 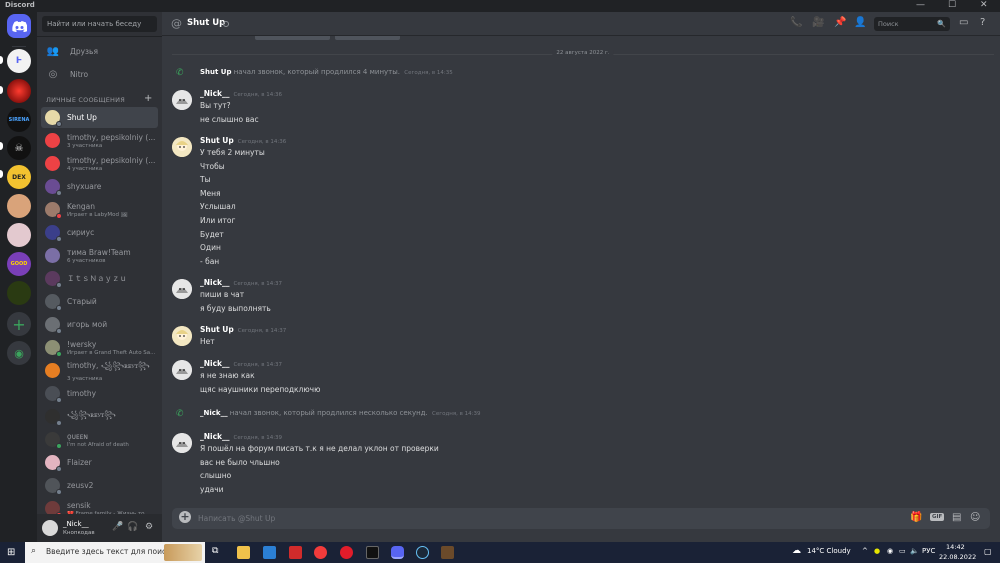 I want to click on user-avatar, so click(x=50, y=528).